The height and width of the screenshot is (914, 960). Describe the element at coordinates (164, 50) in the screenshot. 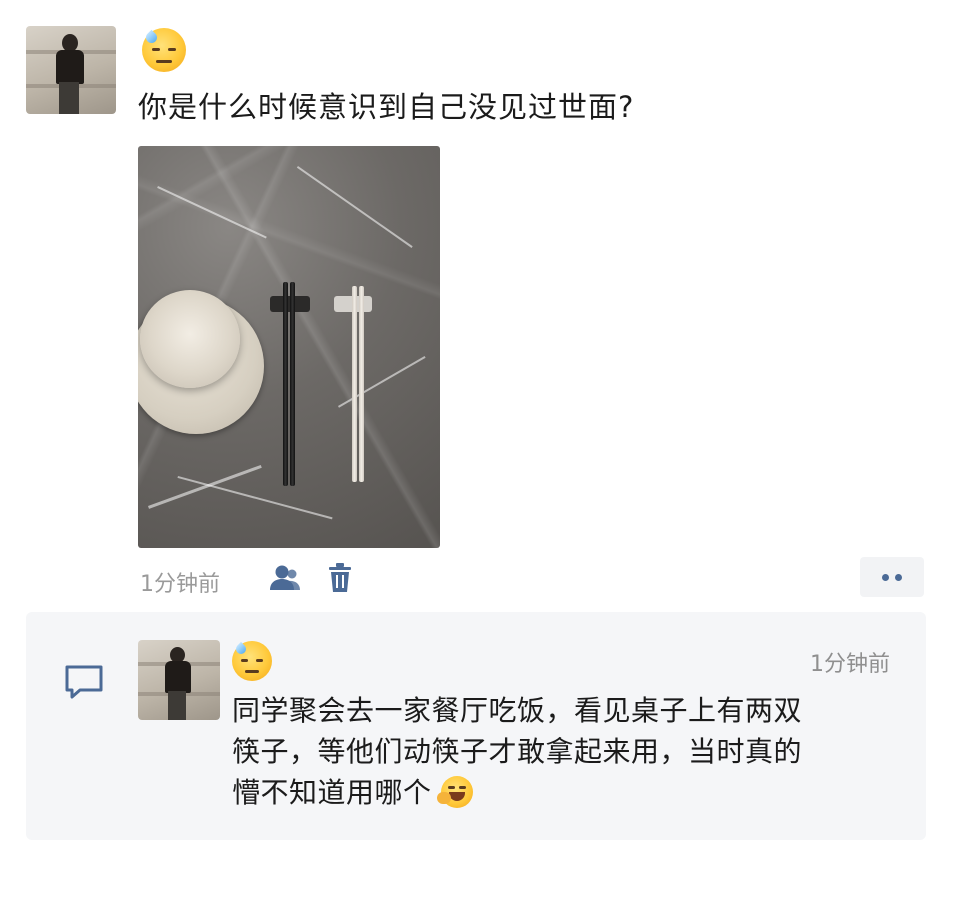

I see `post-emoji-sweat-icon` at that location.